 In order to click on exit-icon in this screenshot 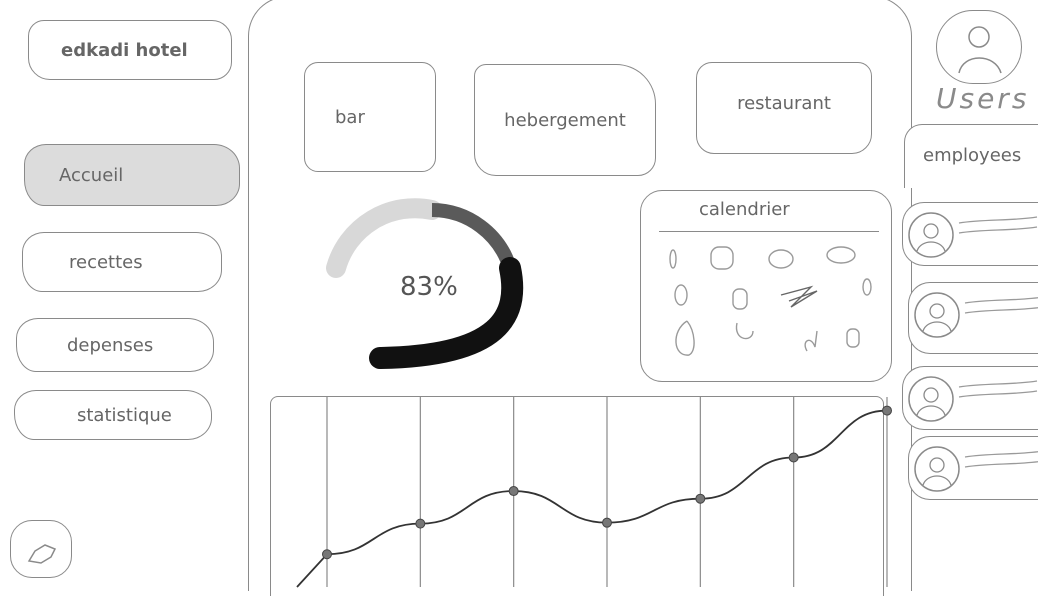, I will do `click(42, 554)`.